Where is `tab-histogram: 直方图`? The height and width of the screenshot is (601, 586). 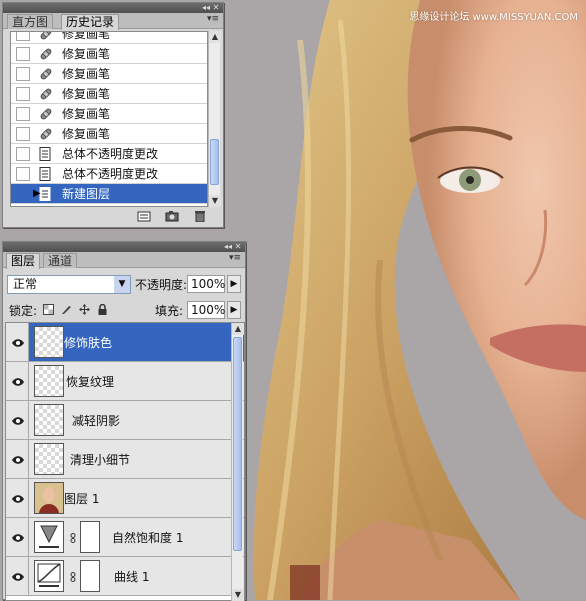 tab-histogram: 直方图 is located at coordinates (30, 21).